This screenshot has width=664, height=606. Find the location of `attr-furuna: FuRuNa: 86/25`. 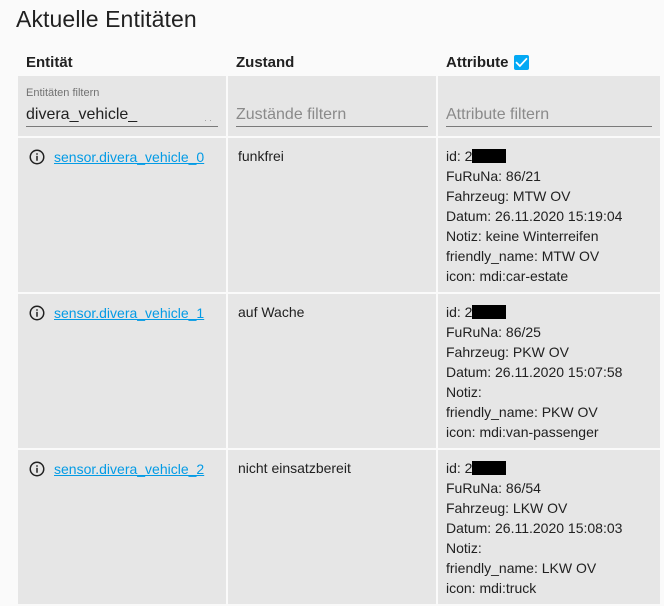

attr-furuna: FuRuNa: 86/25 is located at coordinates (493, 332).